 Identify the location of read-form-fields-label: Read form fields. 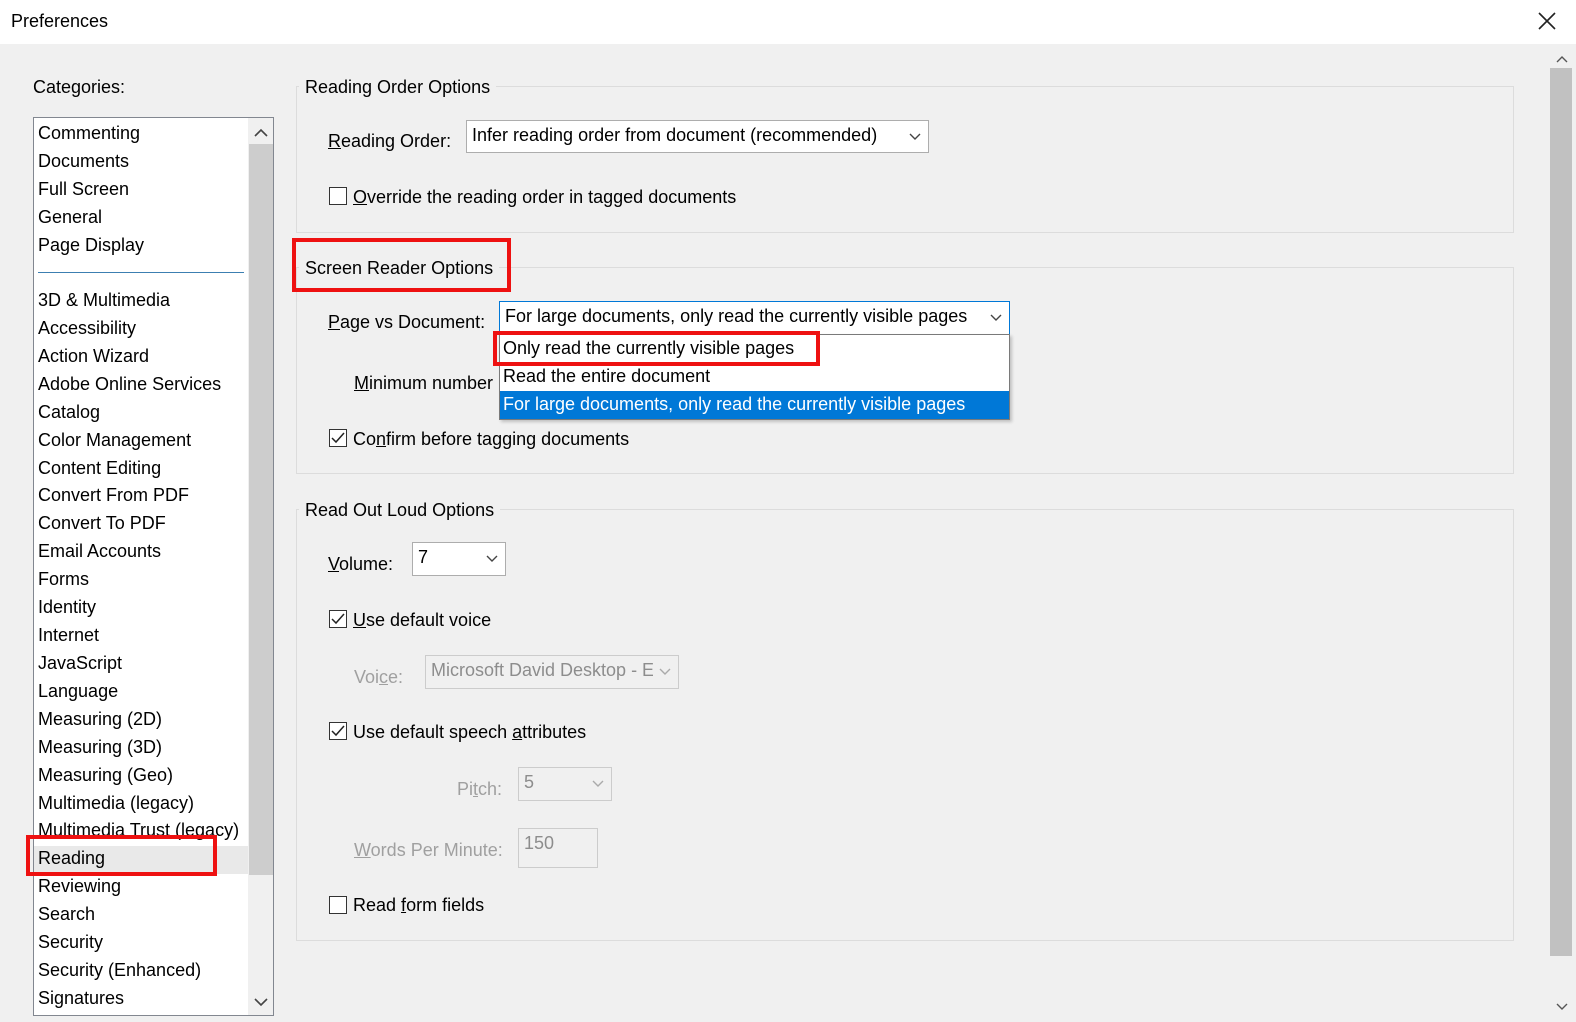
(419, 905).